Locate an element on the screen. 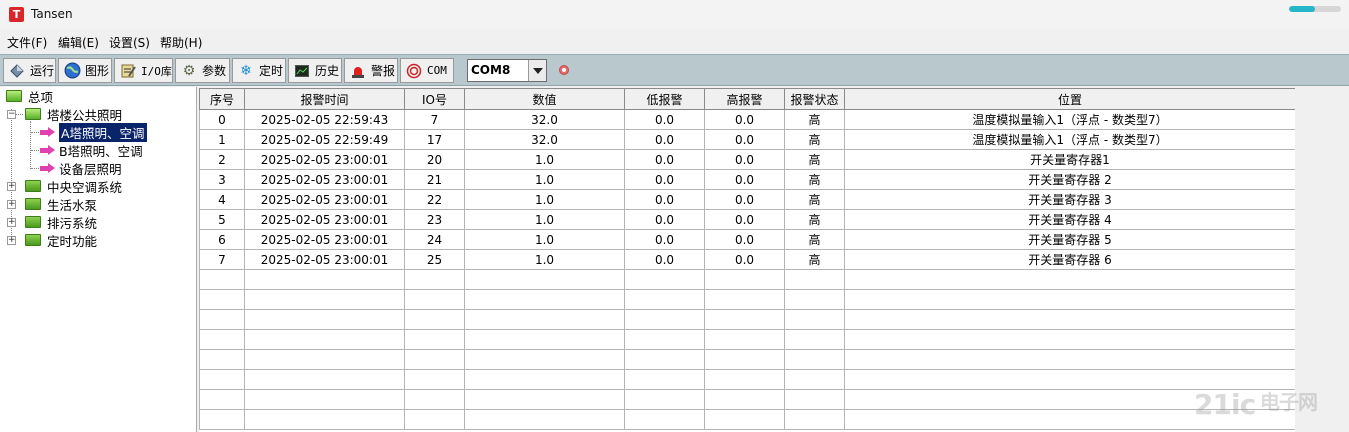 The height and width of the screenshot is (432, 1349). tree-item-b-tower: B塔照明、空调 is located at coordinates (91, 150).